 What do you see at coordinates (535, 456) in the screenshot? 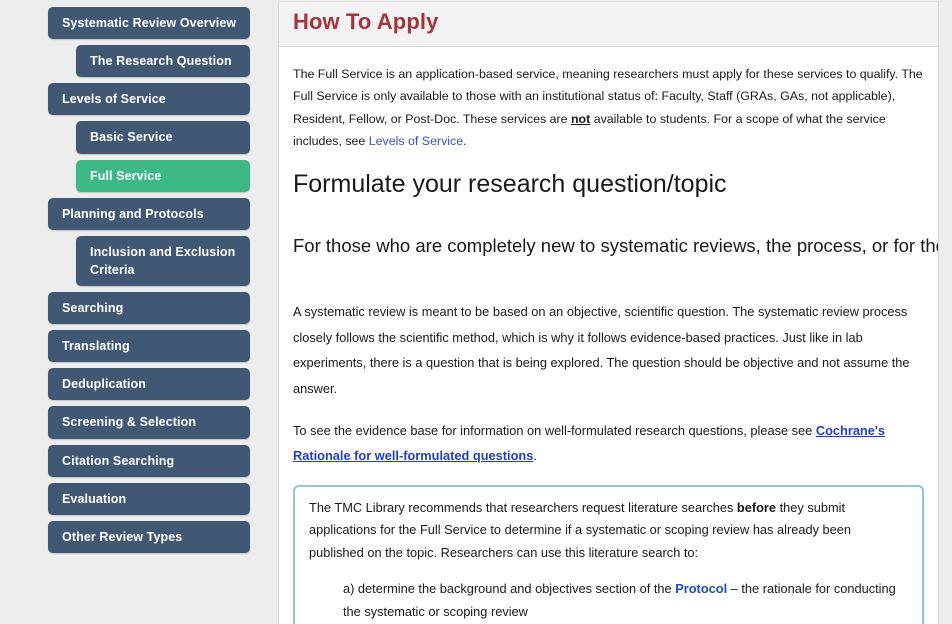
I see `evidence-text-part2: .` at bounding box center [535, 456].